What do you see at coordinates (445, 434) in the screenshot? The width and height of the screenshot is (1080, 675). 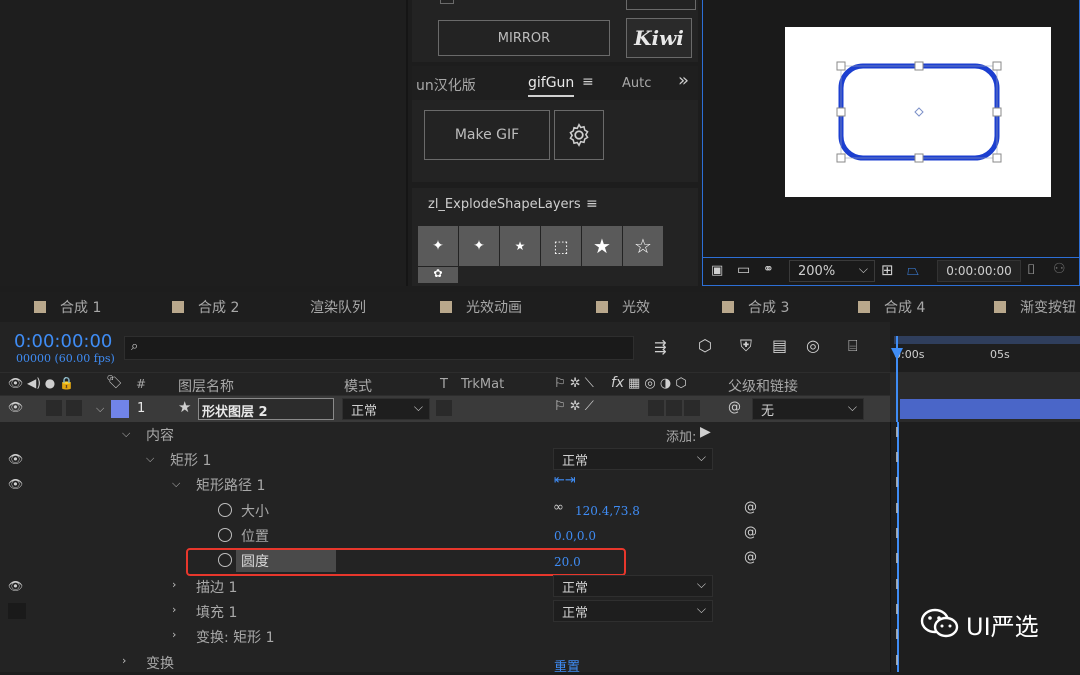 I see `contents-row: ⌵ 内容 添加: ▶` at bounding box center [445, 434].